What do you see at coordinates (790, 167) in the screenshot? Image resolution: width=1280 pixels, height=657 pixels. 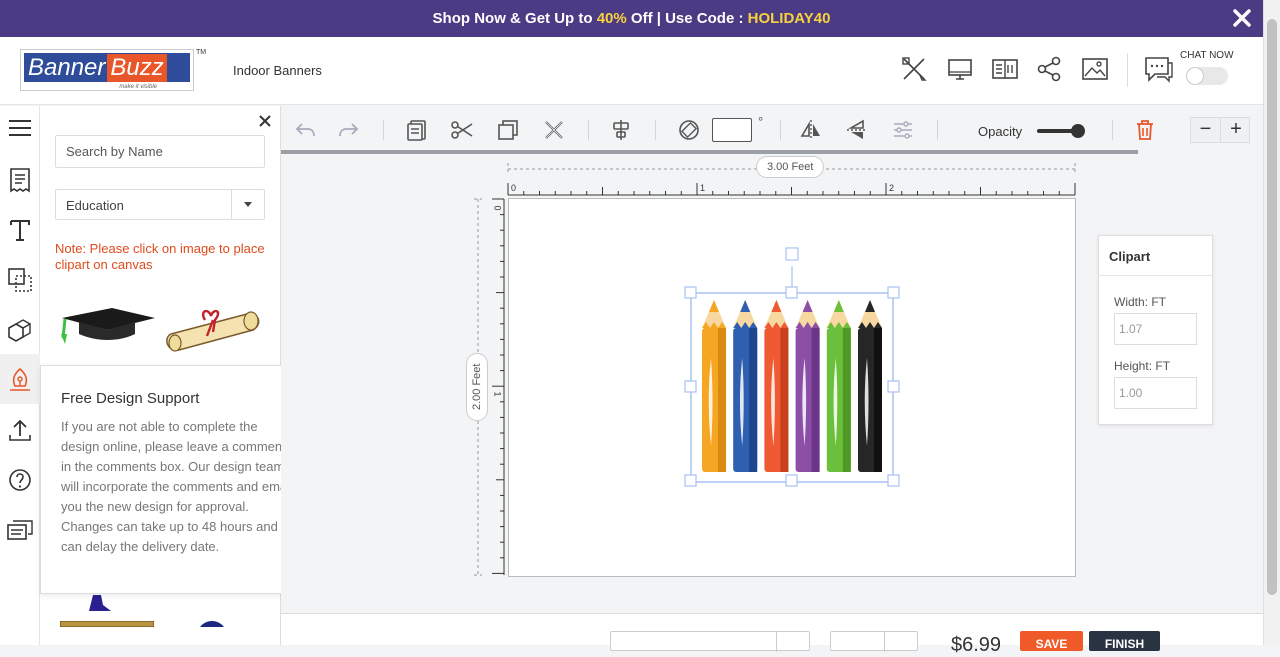 I see `width-dimension-label: 3.00 Feet` at bounding box center [790, 167].